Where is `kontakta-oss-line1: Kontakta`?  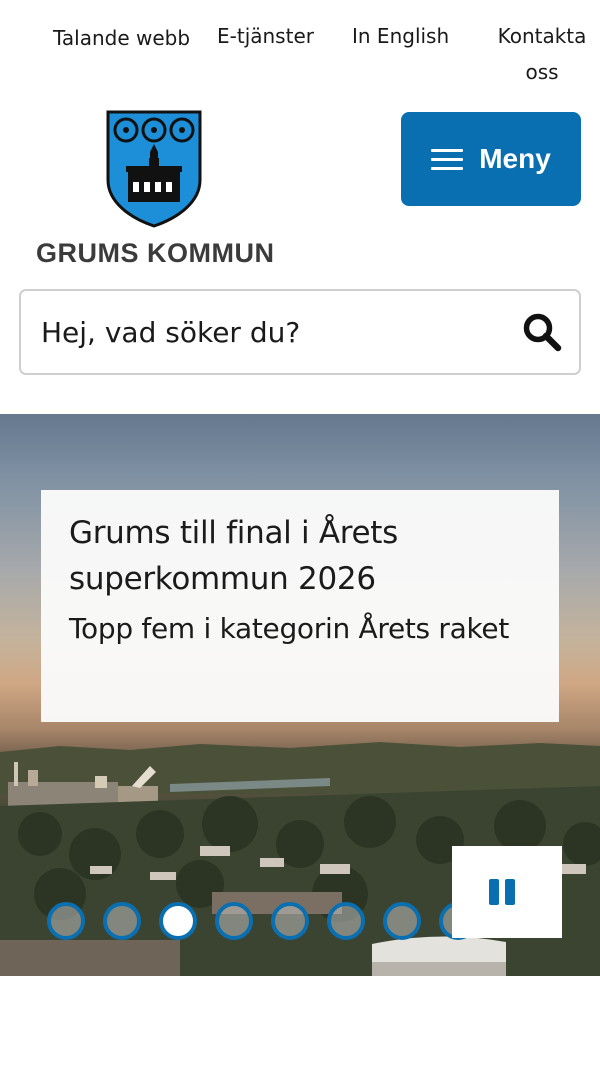
kontakta-oss-line1: Kontakta is located at coordinates (542, 36).